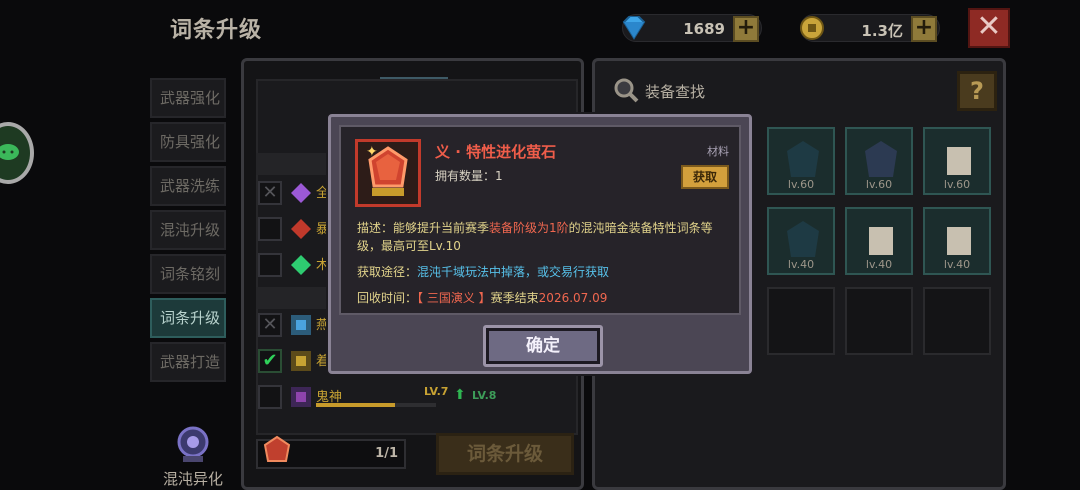 The height and width of the screenshot is (490, 1080). Describe the element at coordinates (301, 229) in the screenshot. I see `red-gem-icon` at that location.